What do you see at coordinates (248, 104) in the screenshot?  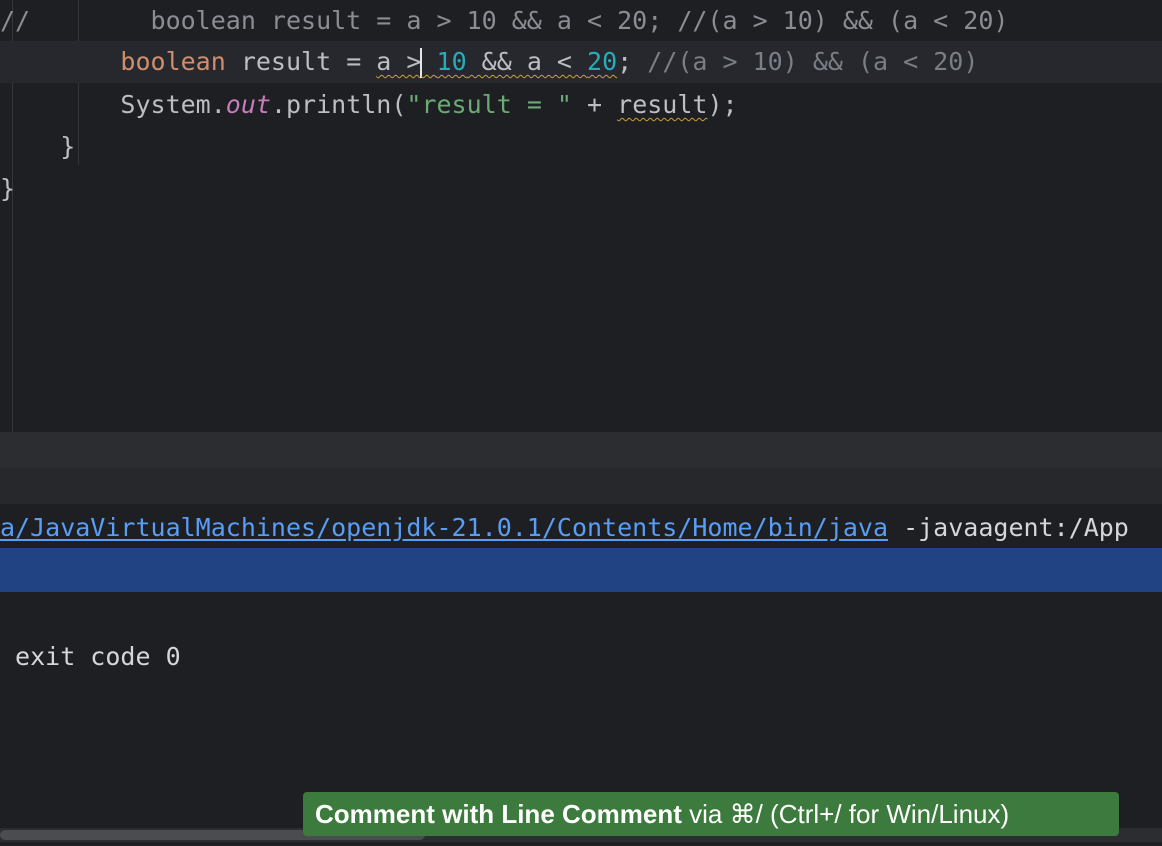 I see `static-field: out` at bounding box center [248, 104].